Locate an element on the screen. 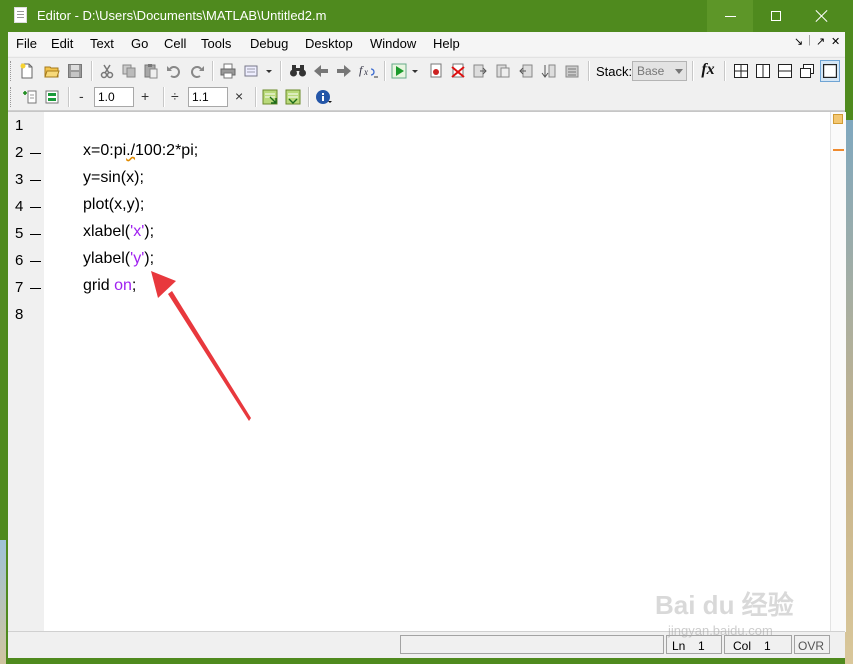 This screenshot has height=664, width=853. code-line: plot(x,y); is located at coordinates (113, 205).